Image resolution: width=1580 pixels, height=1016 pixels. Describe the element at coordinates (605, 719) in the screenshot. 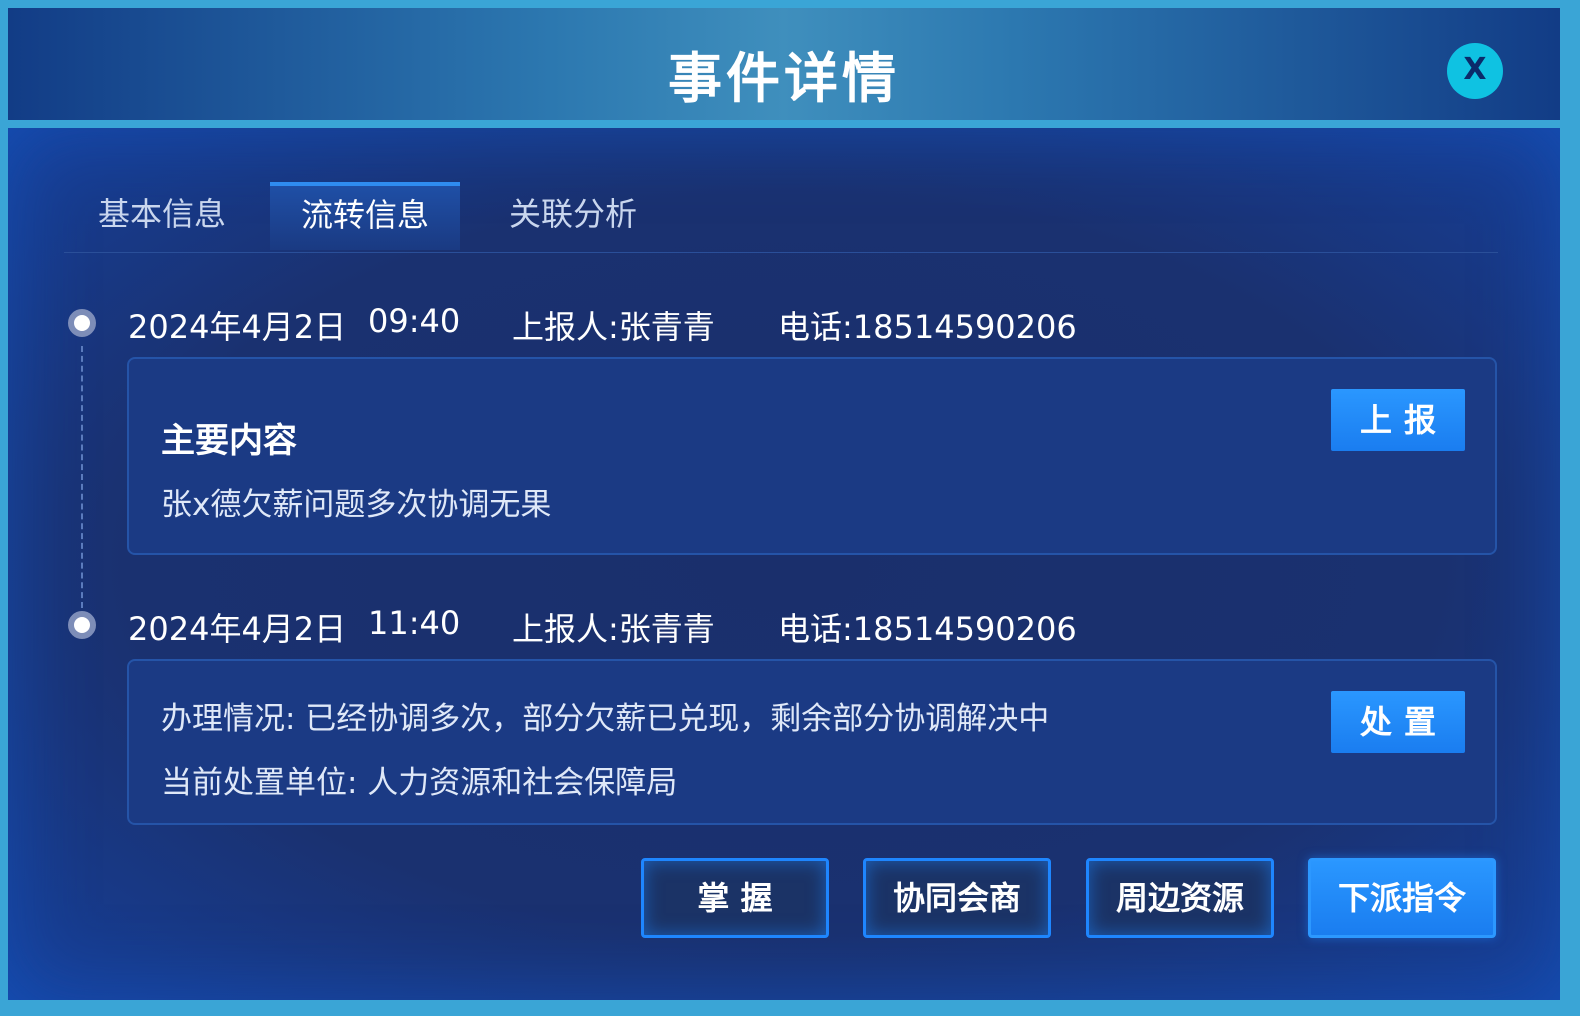

I see `handling-status: 办理情况: 已经协调多次，部分欠薪已兑现，剩余部分协调解决中` at that location.